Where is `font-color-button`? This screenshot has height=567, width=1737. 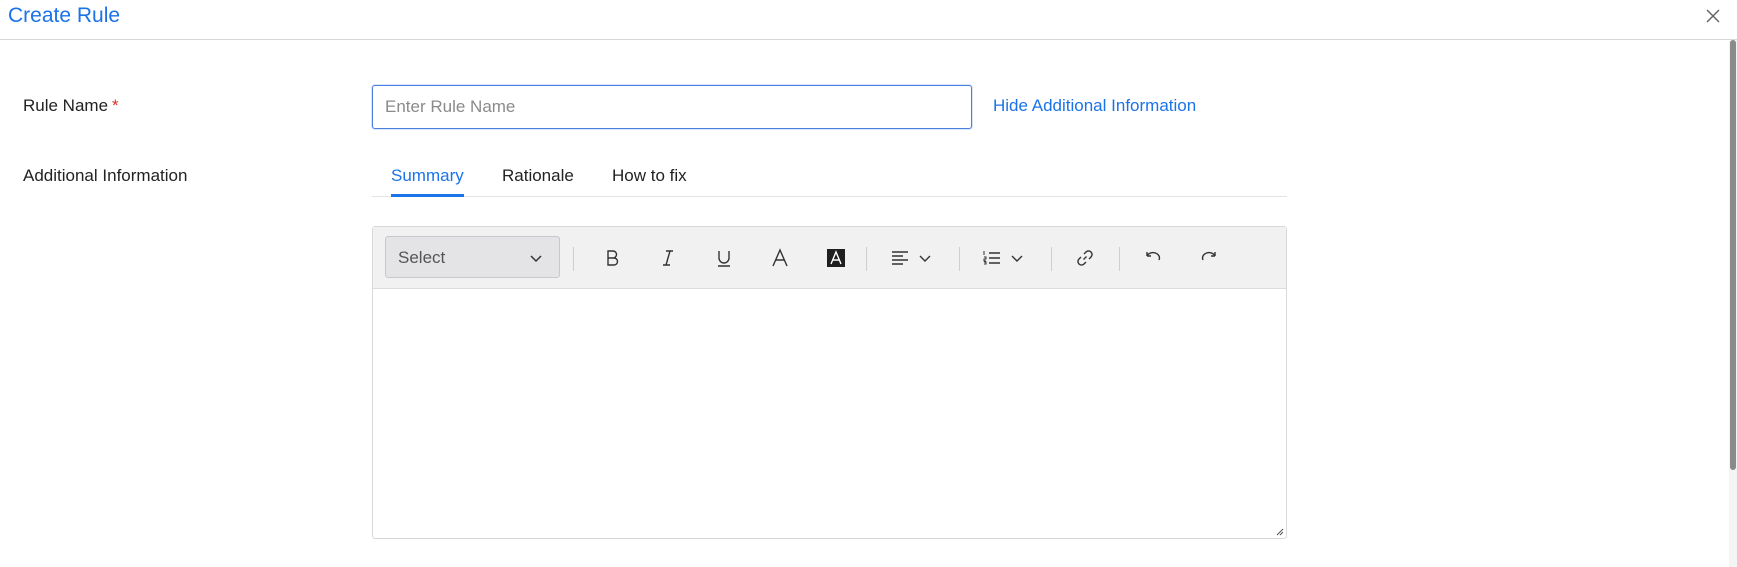
font-color-button is located at coordinates (780, 258).